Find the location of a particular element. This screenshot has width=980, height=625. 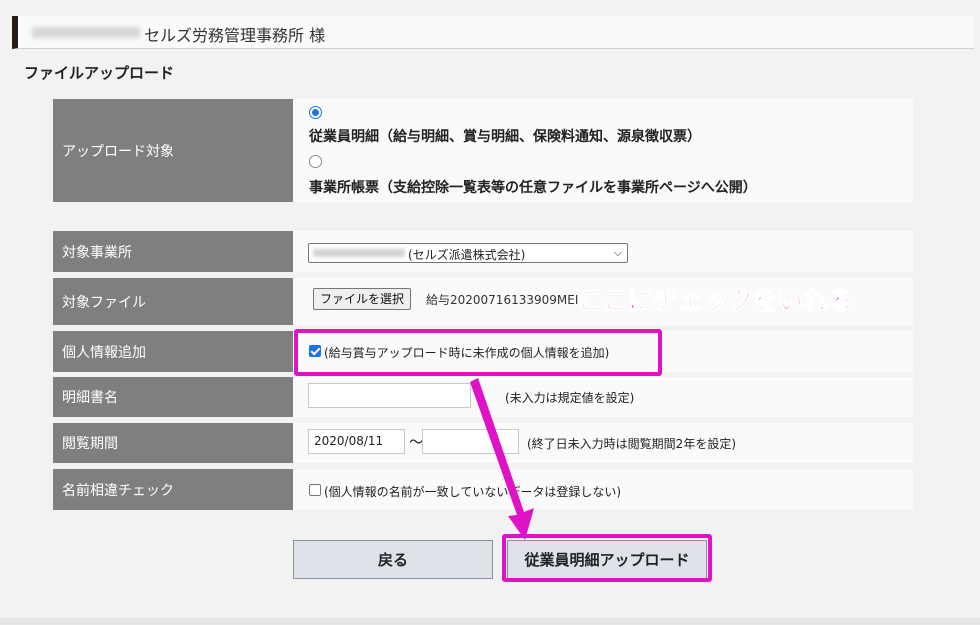

office-select: (セルズ派遣株式会社) ⌵ is located at coordinates (468, 253).